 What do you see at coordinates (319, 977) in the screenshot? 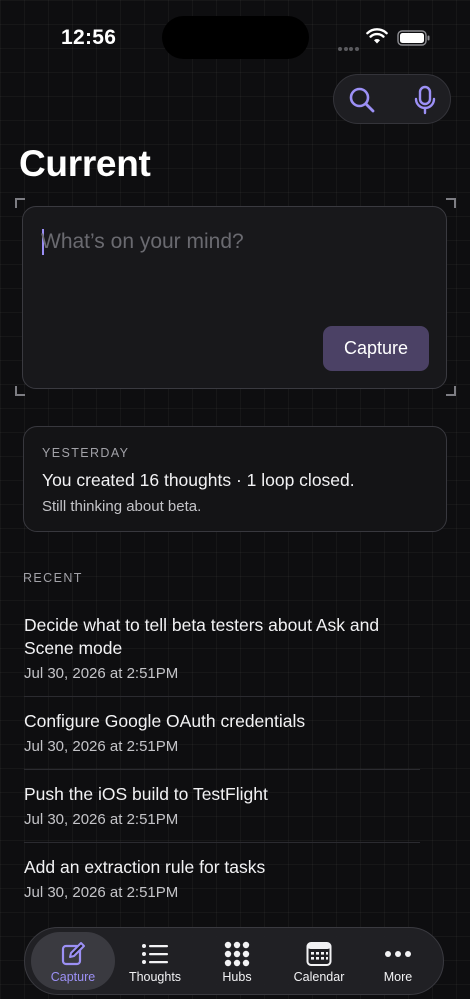
I see `tab-label: Calendar` at bounding box center [319, 977].